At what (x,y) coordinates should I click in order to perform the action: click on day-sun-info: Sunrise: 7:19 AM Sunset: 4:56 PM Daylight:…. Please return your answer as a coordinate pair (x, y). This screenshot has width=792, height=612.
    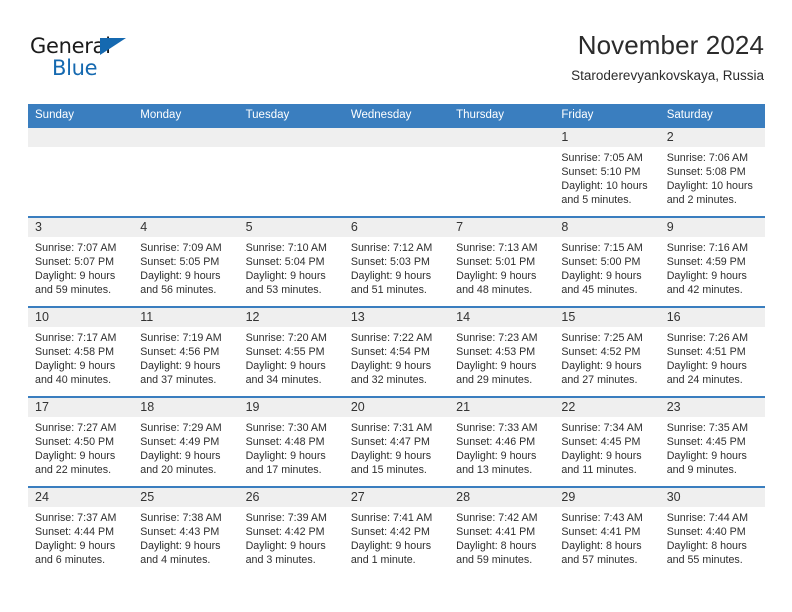
    Looking at the image, I should click on (185, 357).